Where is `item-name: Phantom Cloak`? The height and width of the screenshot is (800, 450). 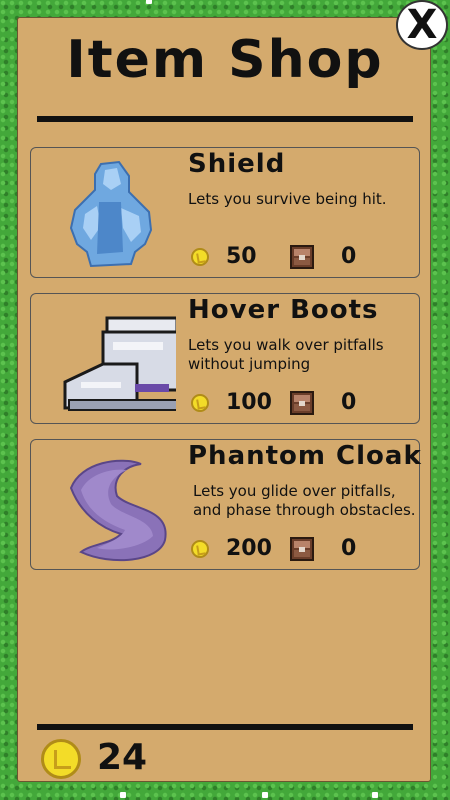
item-name: Phantom Cloak is located at coordinates (305, 456).